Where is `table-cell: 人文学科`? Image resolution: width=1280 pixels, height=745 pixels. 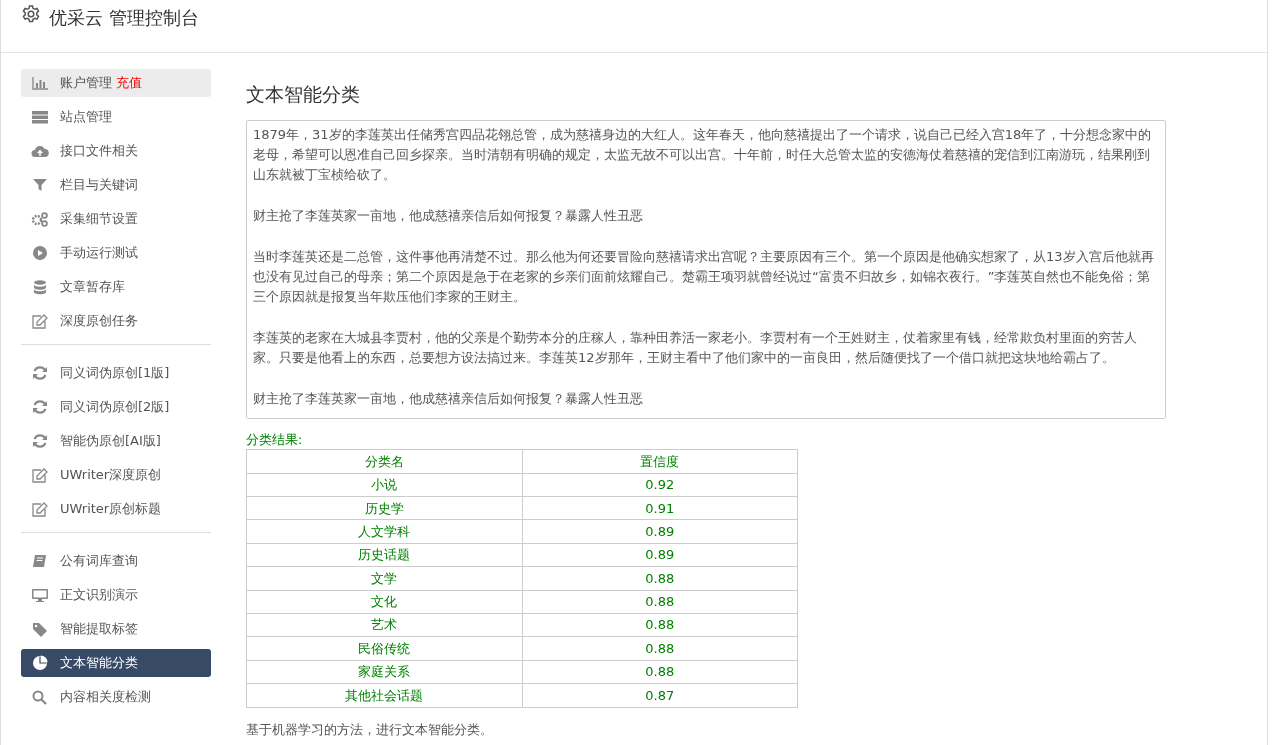
table-cell: 人文学科 is located at coordinates (384, 531).